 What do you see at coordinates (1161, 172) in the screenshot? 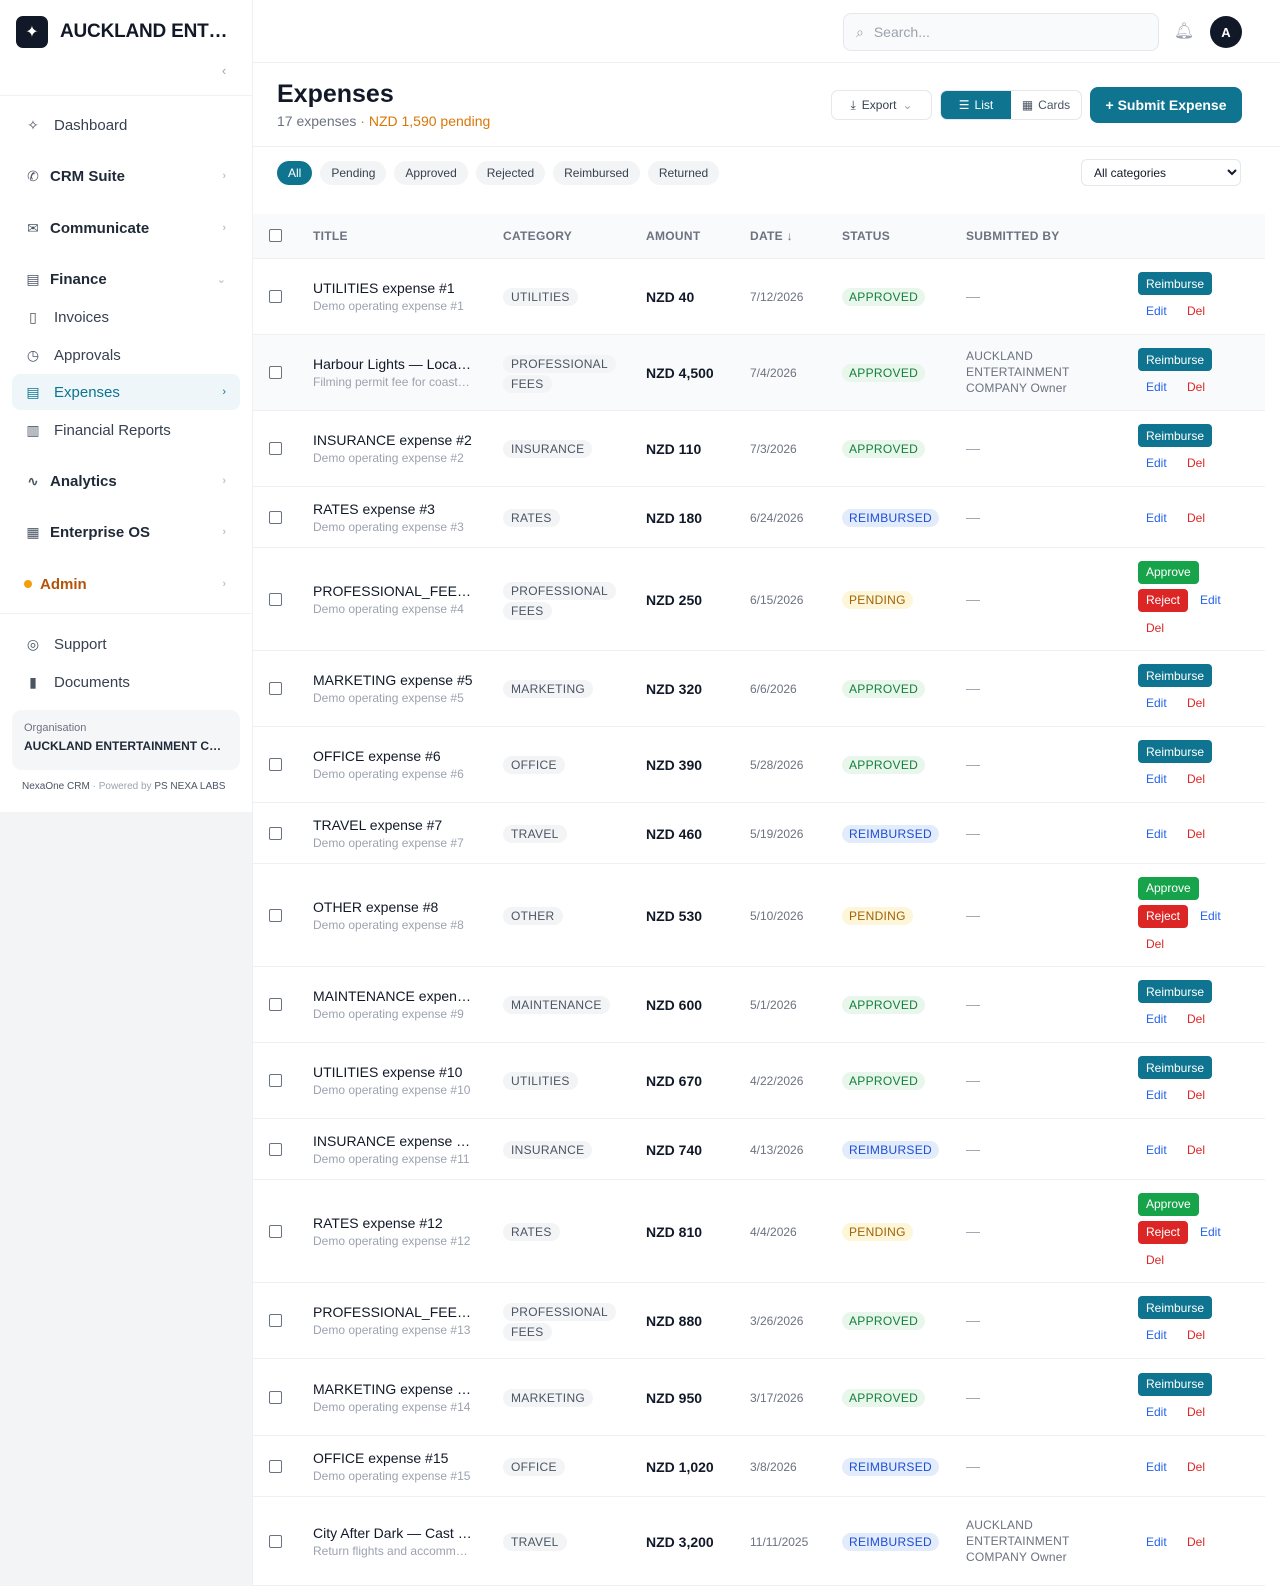
I see `category-select: All categories` at bounding box center [1161, 172].